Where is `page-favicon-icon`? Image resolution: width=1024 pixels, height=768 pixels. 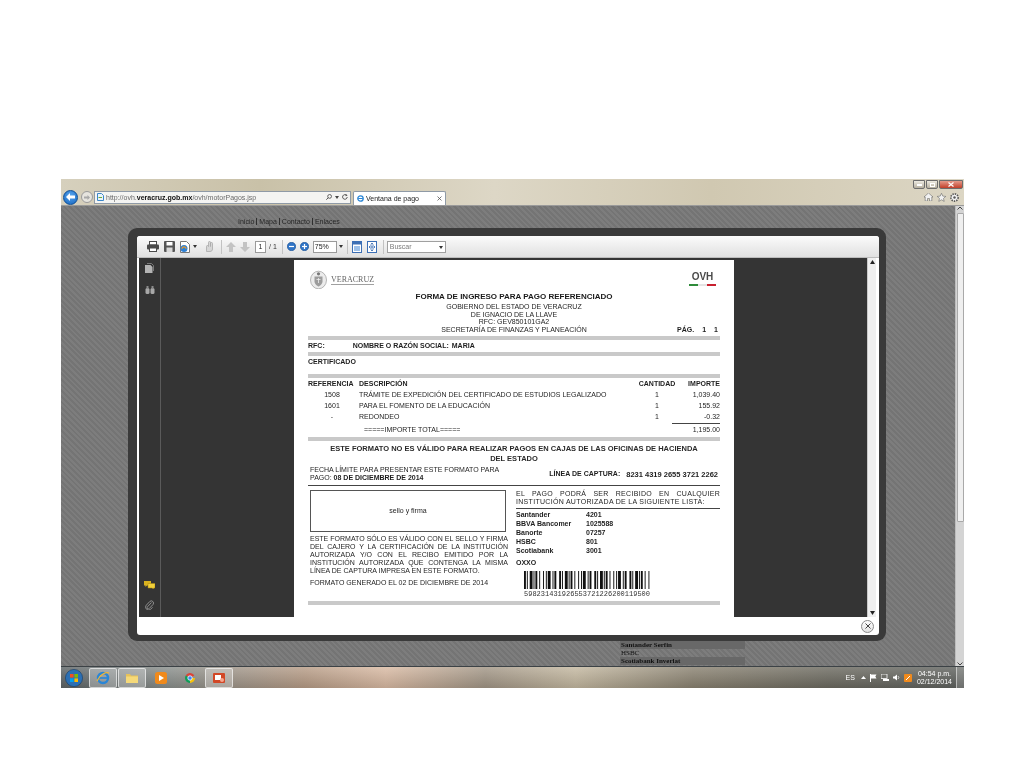
page-favicon-icon is located at coordinates (360, 198).